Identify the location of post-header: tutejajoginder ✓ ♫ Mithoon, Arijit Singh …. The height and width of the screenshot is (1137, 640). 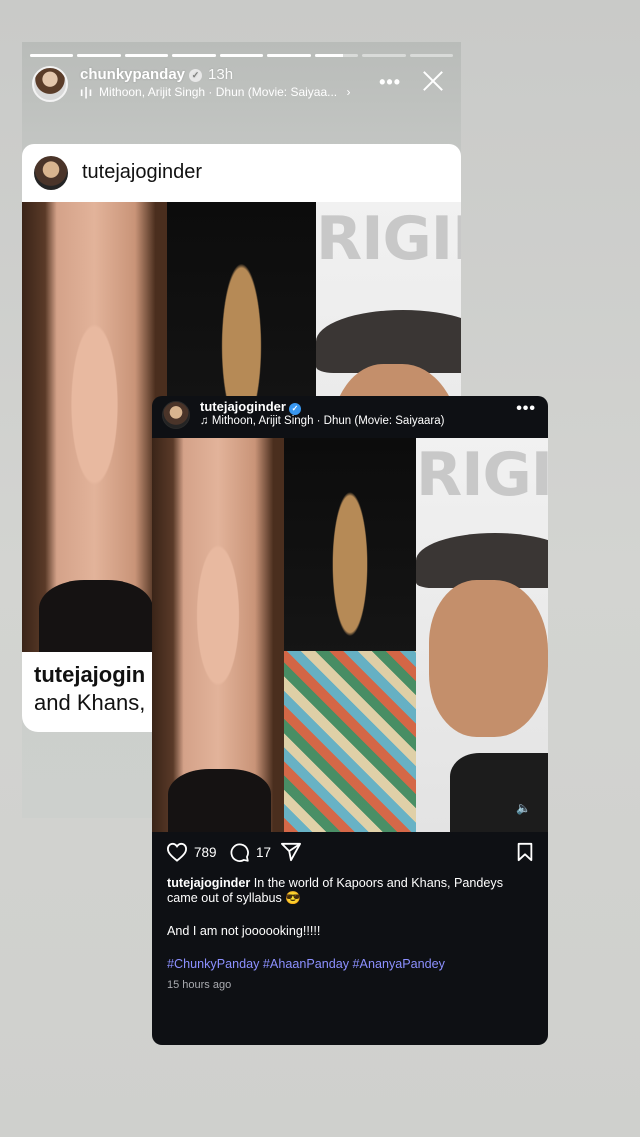
(350, 417).